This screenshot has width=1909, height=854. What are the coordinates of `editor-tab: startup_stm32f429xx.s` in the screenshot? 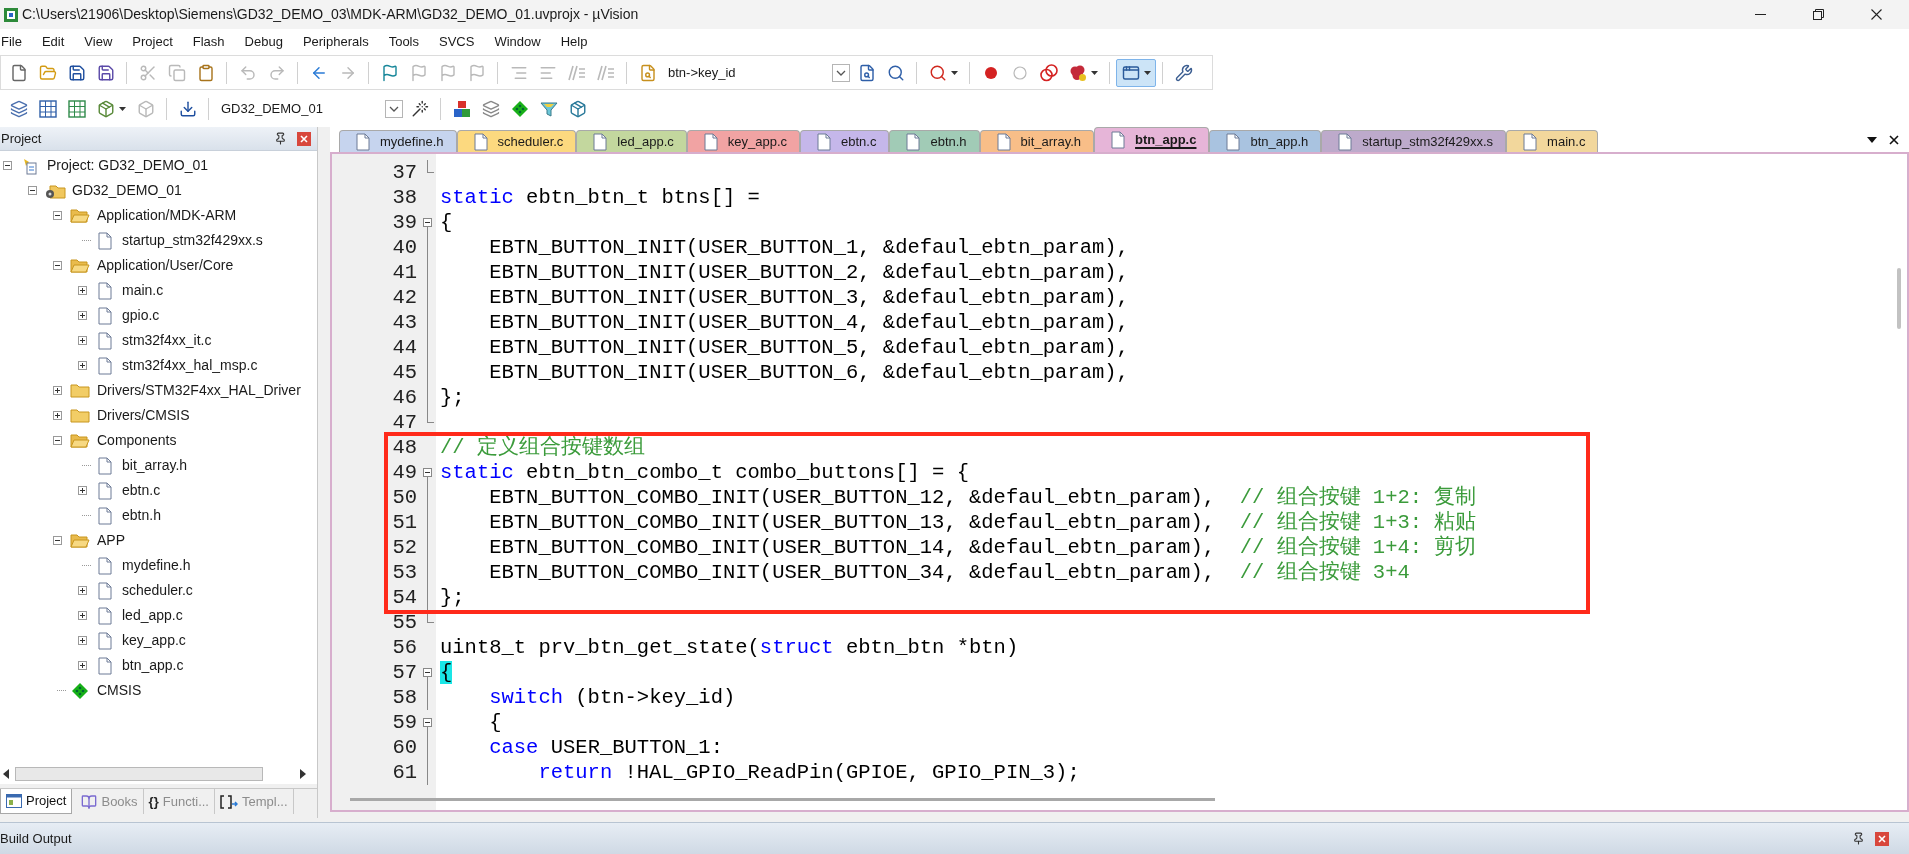 It's located at (1414, 141).